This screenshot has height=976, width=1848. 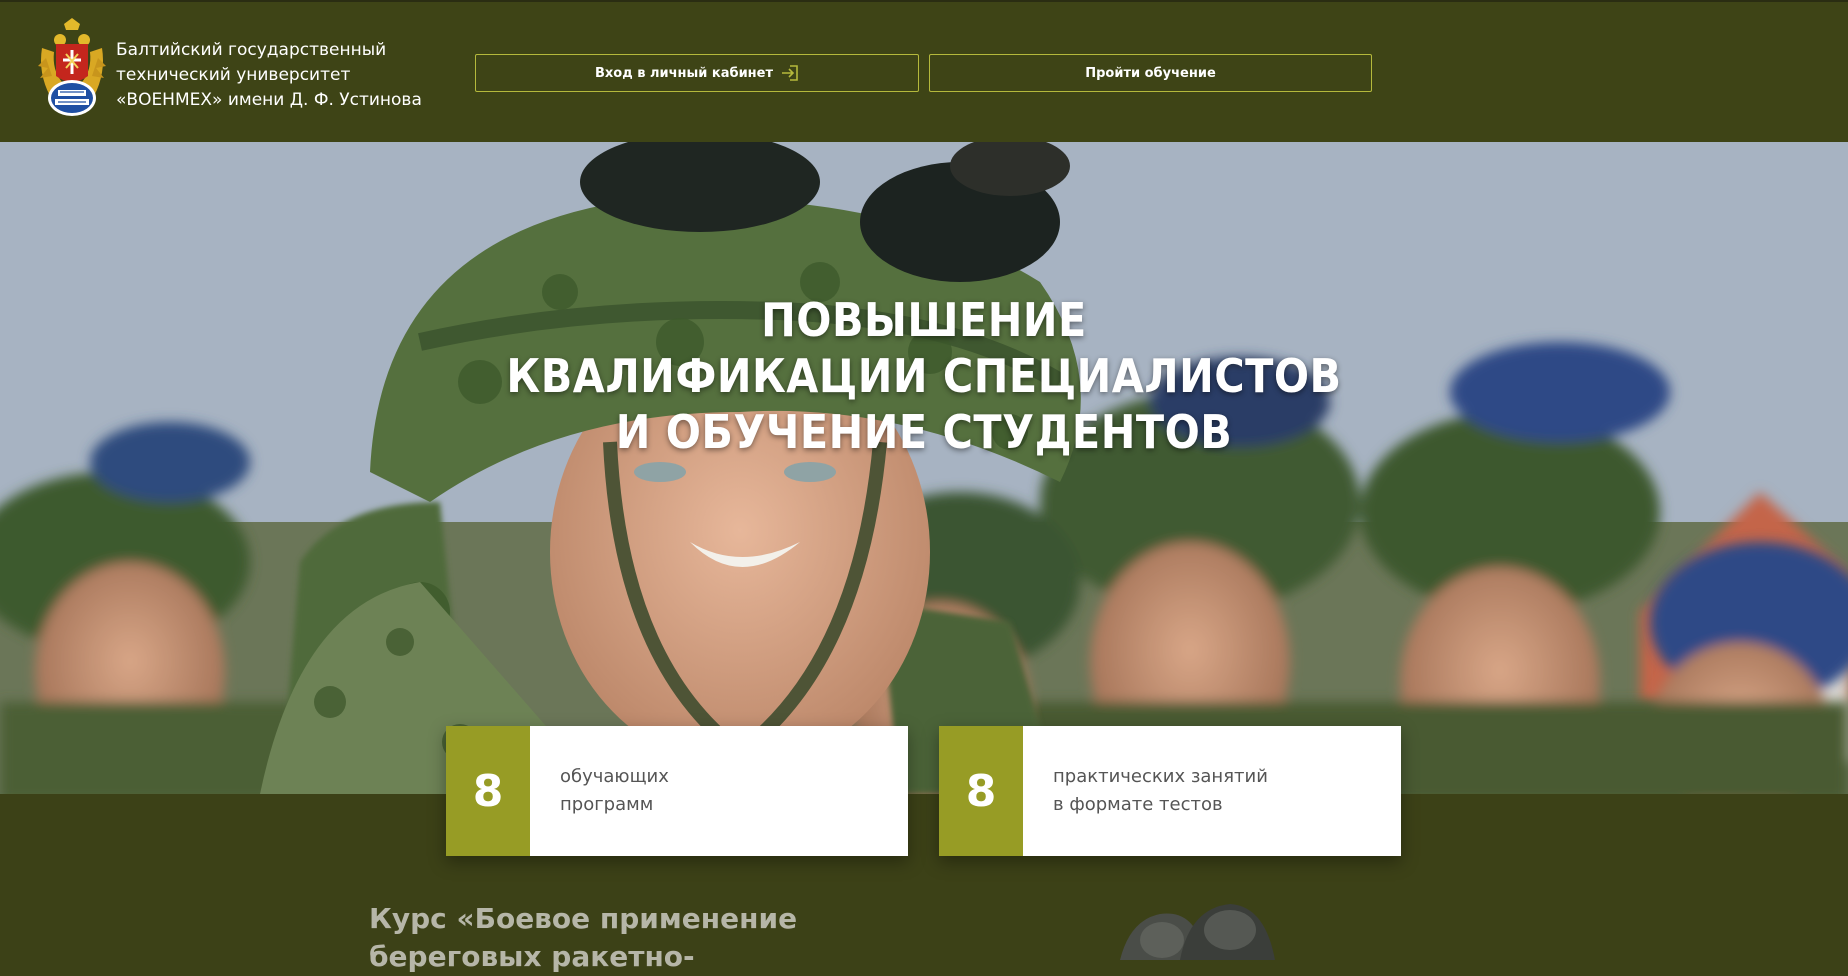 I want to click on stat-label-line-1: практических занятий, so click(x=1160, y=776).